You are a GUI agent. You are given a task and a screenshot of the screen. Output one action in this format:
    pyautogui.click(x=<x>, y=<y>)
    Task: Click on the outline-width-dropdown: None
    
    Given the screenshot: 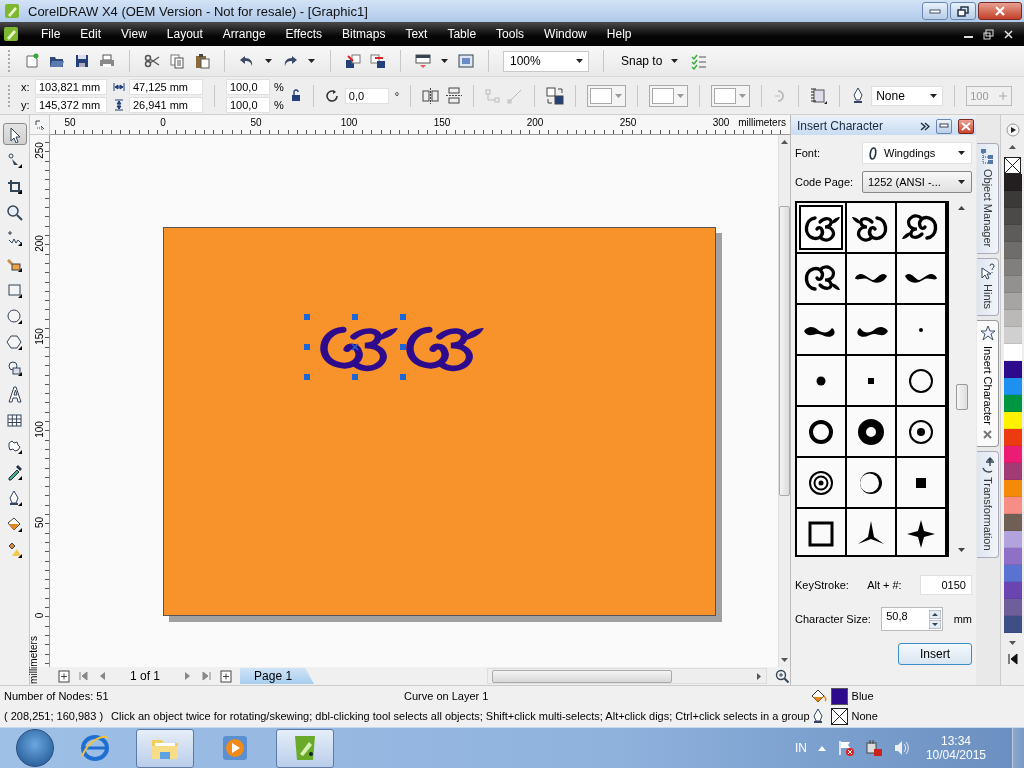 What is the action you would take?
    pyautogui.click(x=907, y=95)
    